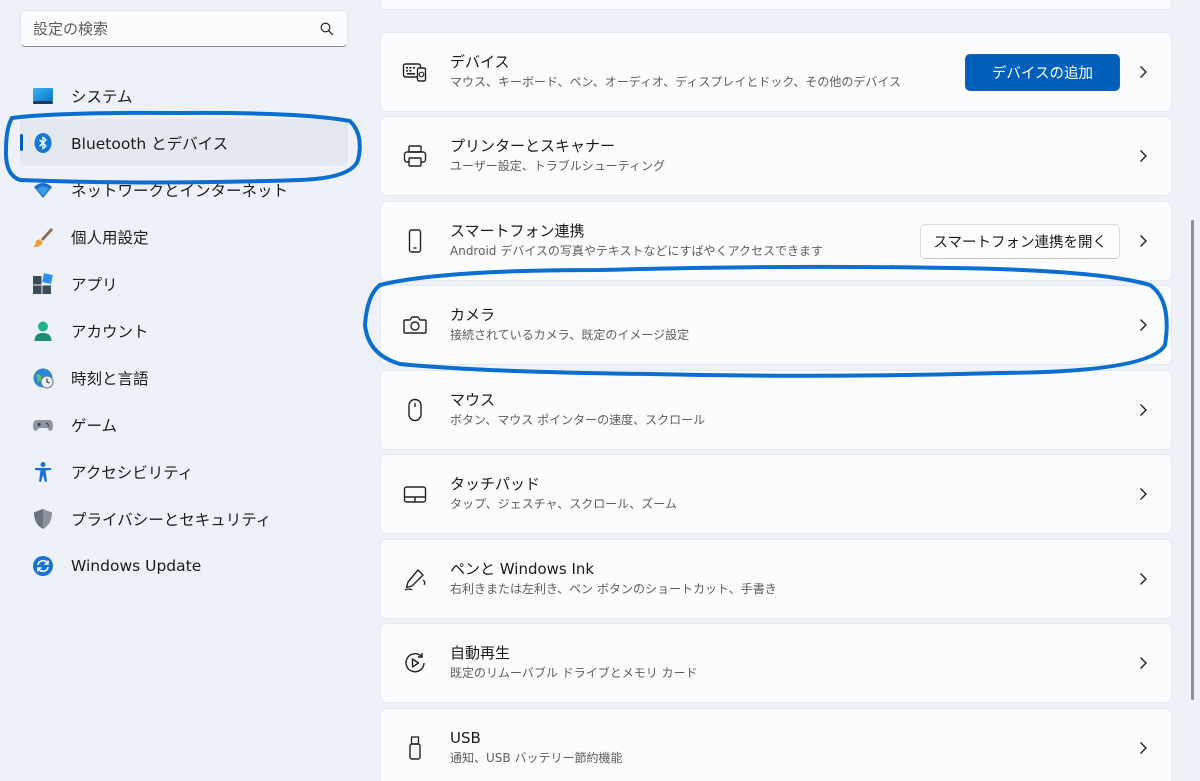 This screenshot has width=1200, height=781. What do you see at coordinates (517, 231) in the screenshot?
I see `card-title: スマートフォン連携` at bounding box center [517, 231].